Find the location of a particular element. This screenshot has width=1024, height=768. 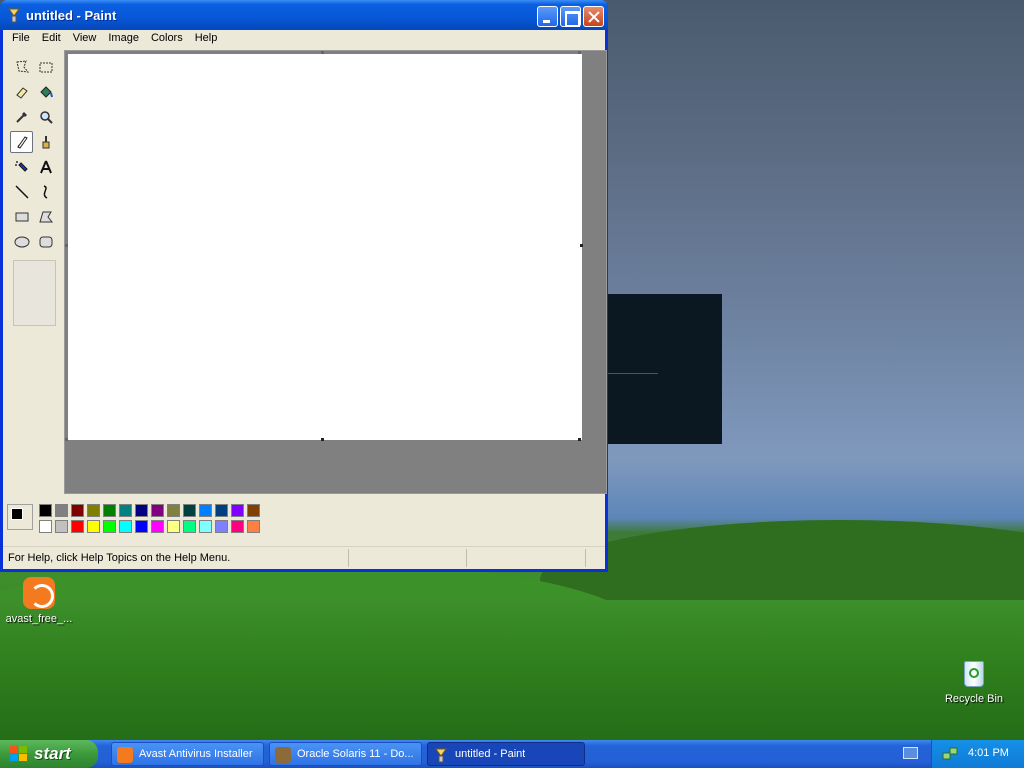

pencil-icon is located at coordinates (22, 142).